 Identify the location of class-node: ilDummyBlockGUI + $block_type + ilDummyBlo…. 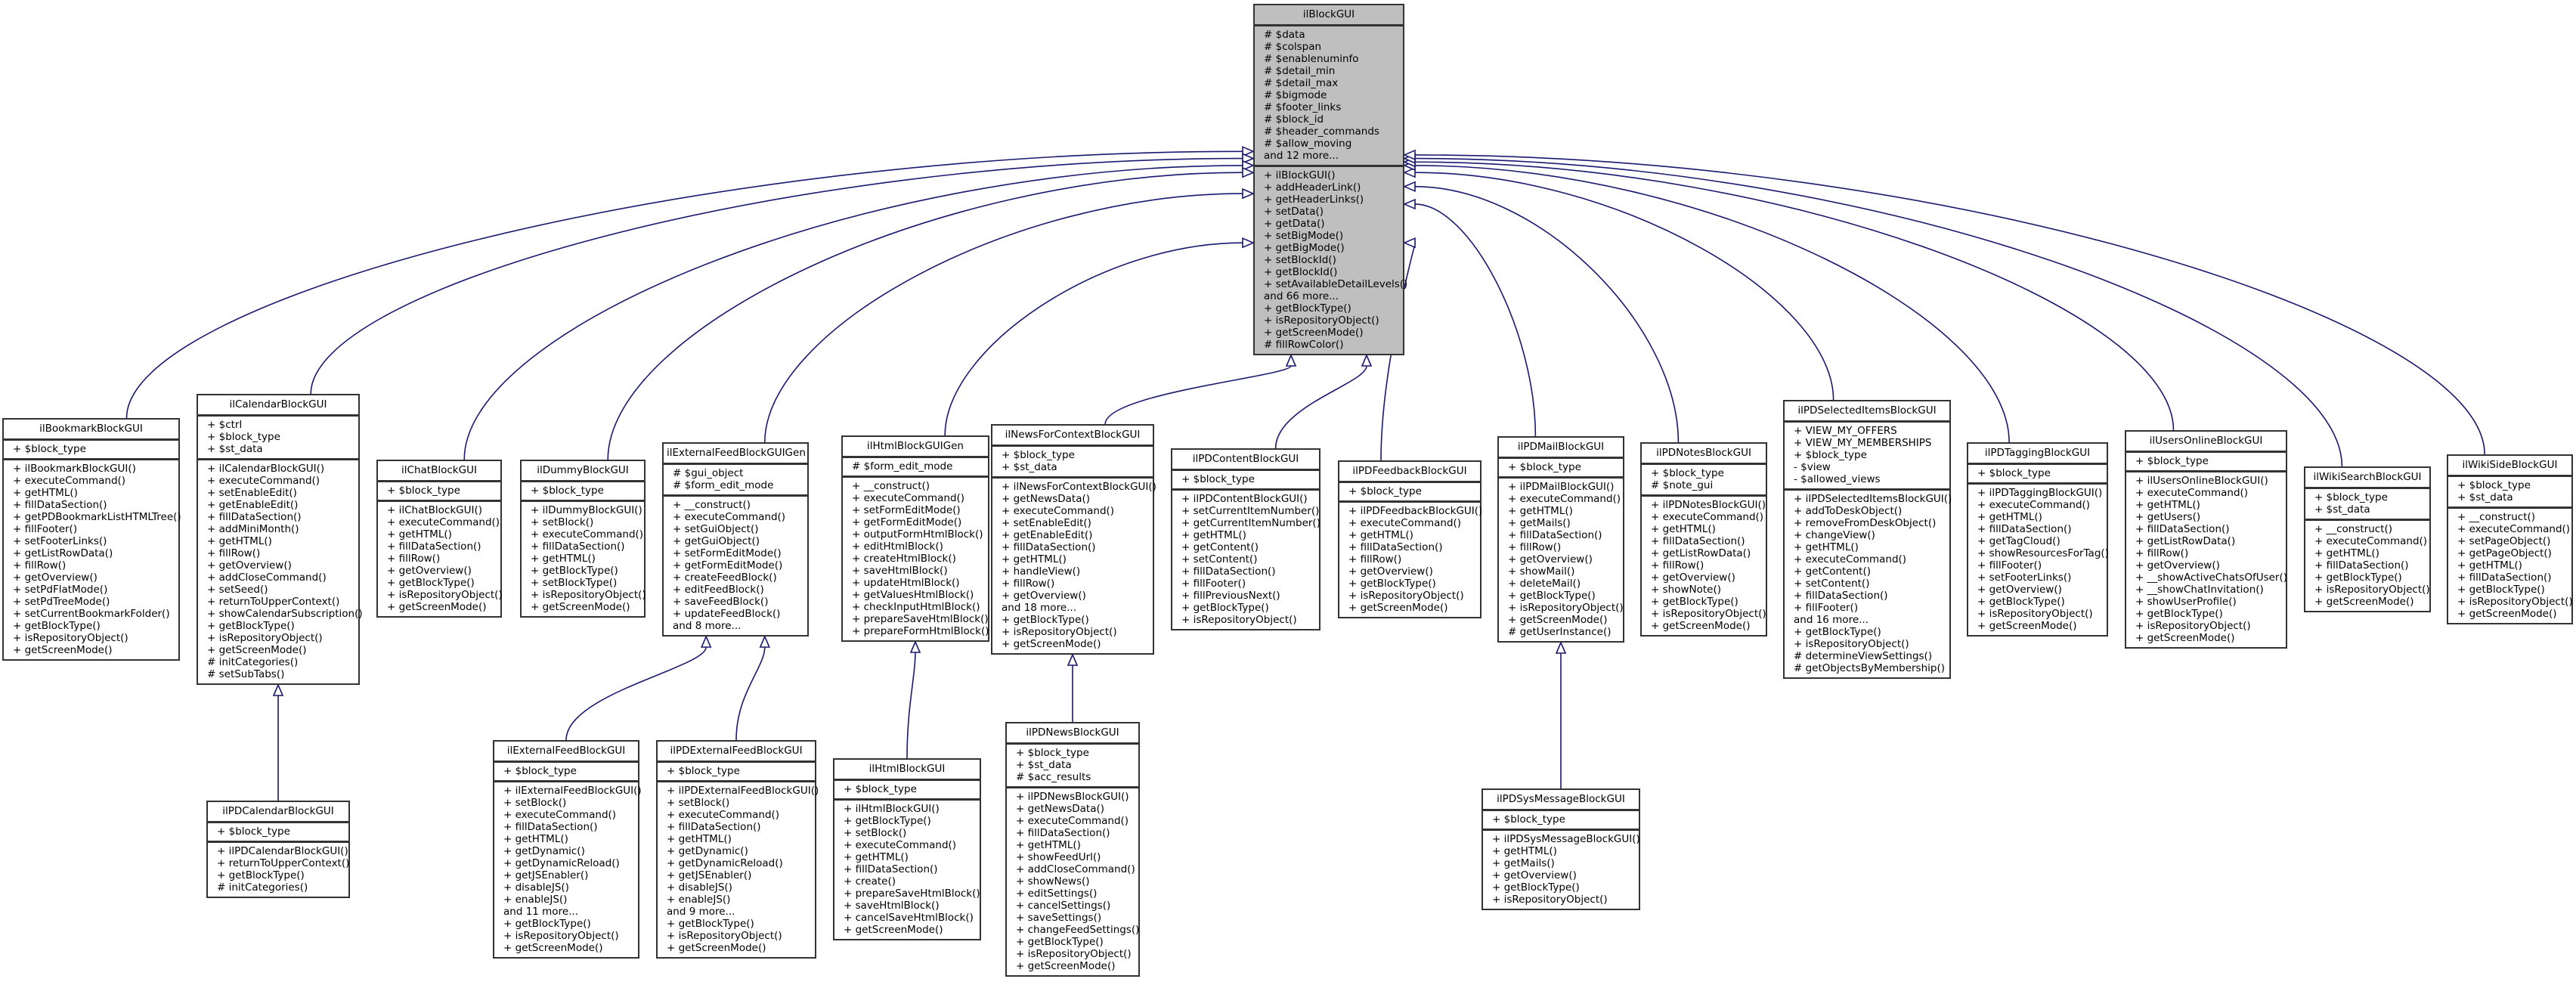
(583, 539).